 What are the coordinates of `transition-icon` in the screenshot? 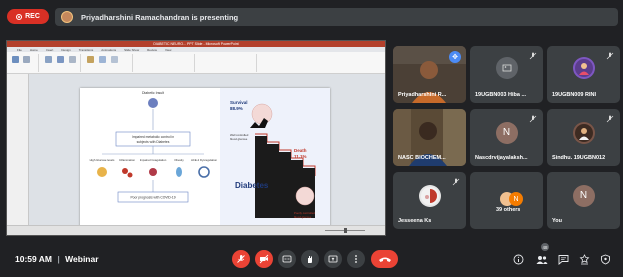 It's located at (102, 59).